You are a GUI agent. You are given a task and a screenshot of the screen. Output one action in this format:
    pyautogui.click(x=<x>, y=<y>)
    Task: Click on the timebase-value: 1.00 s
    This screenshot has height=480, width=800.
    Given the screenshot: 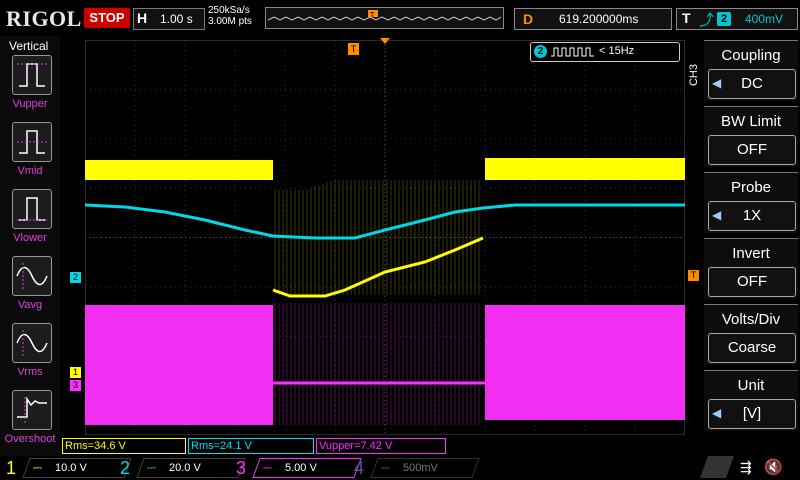 What is the action you would take?
    pyautogui.click(x=176, y=19)
    